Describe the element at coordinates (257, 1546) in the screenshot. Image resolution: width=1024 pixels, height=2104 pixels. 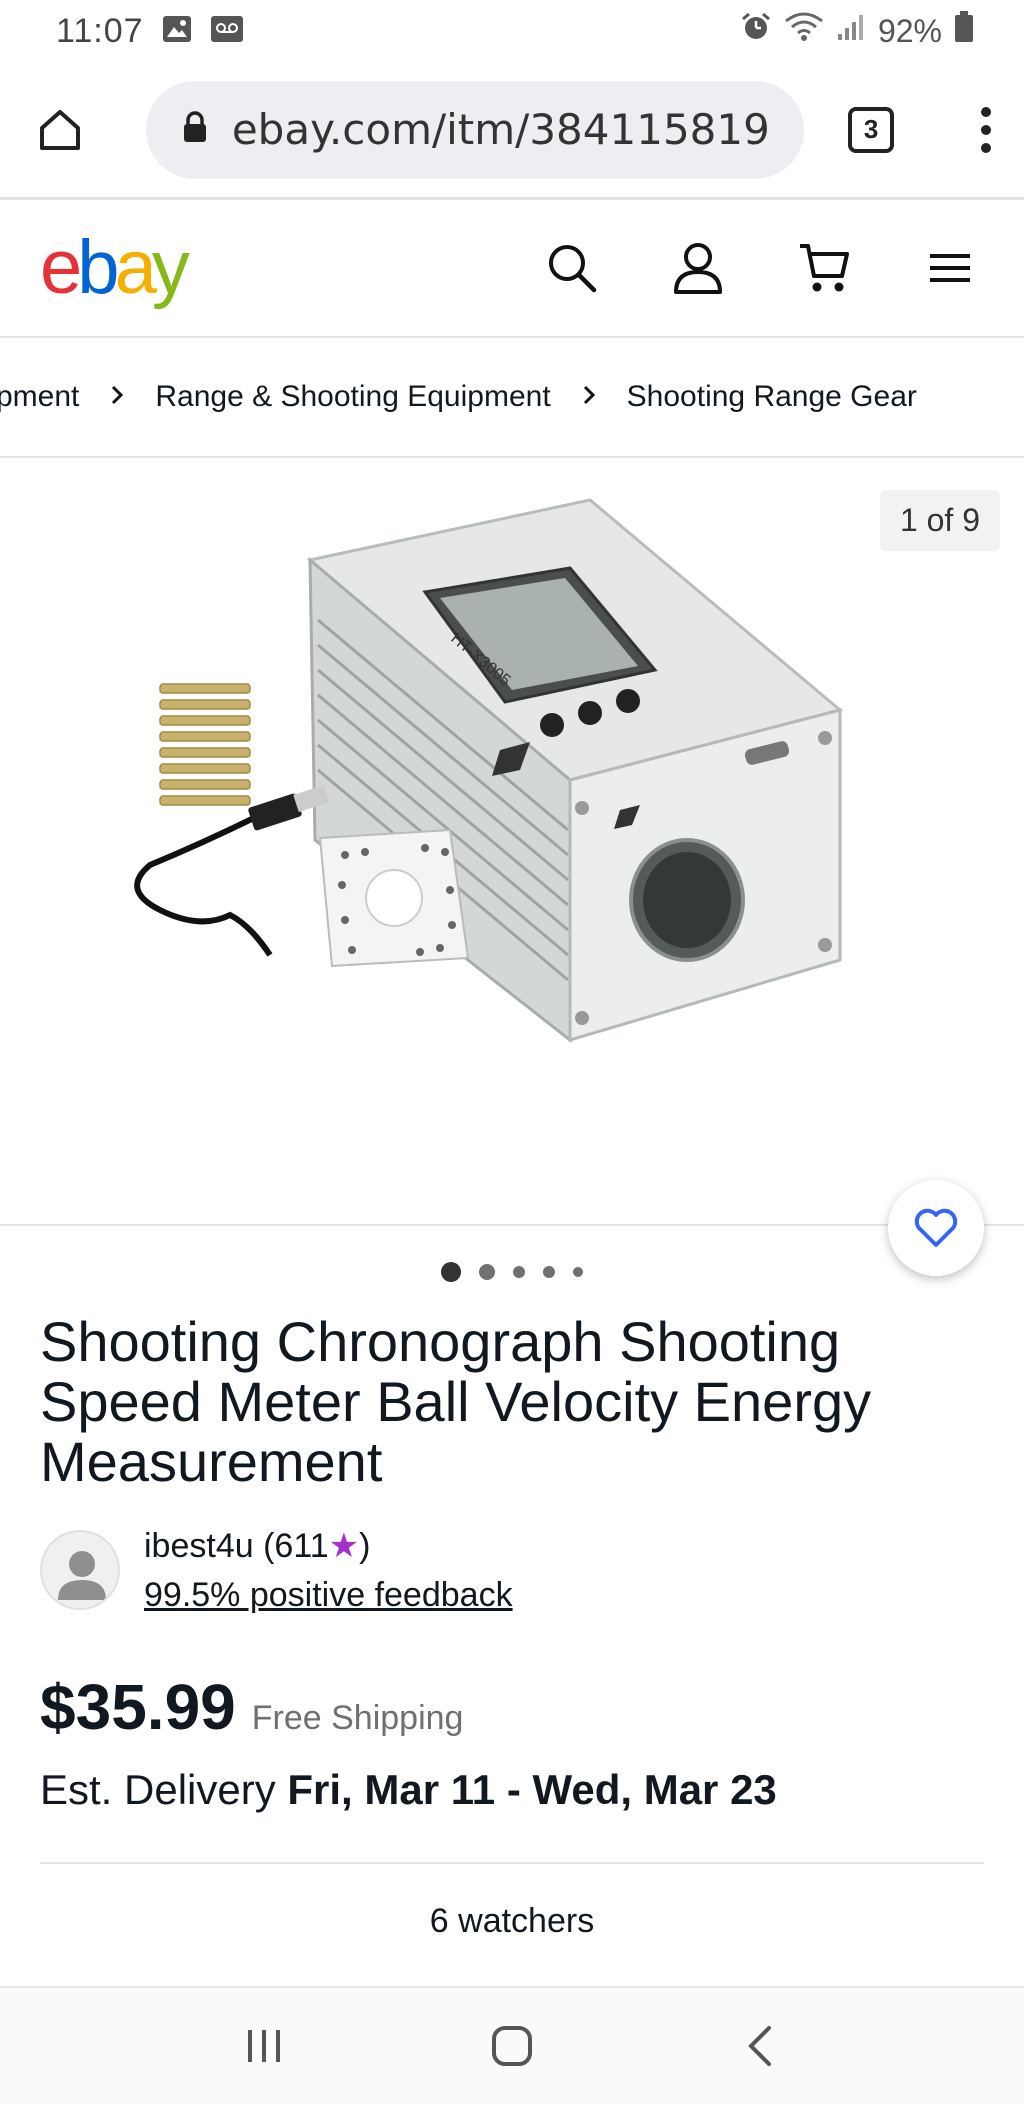
I see `seller-name: ibest4u (611★)` at that location.